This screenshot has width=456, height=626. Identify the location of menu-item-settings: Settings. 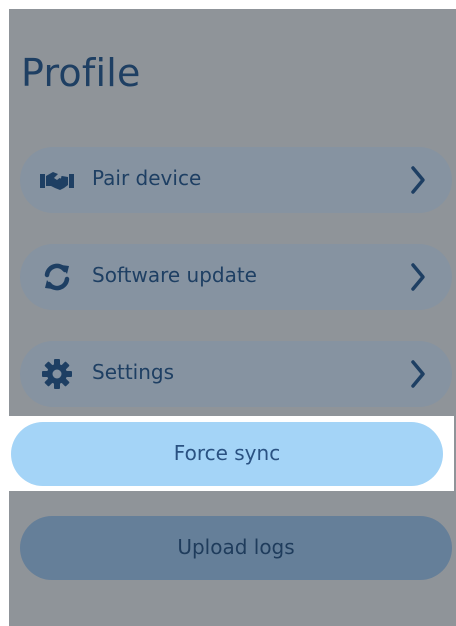
(236, 374).